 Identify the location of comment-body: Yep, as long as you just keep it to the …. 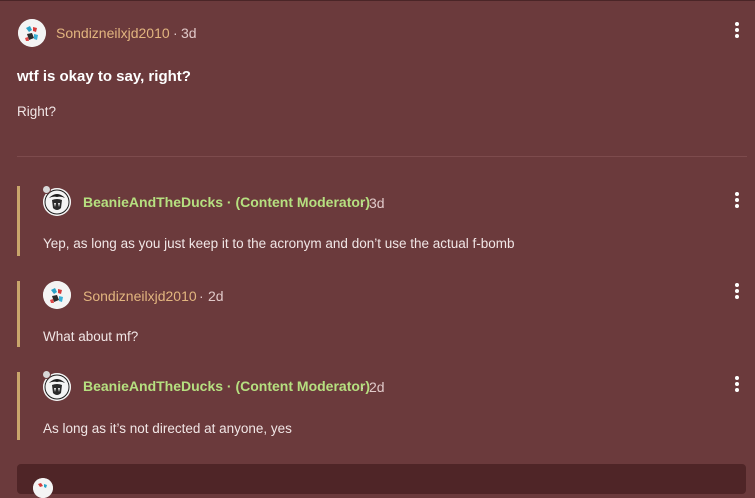
(279, 243).